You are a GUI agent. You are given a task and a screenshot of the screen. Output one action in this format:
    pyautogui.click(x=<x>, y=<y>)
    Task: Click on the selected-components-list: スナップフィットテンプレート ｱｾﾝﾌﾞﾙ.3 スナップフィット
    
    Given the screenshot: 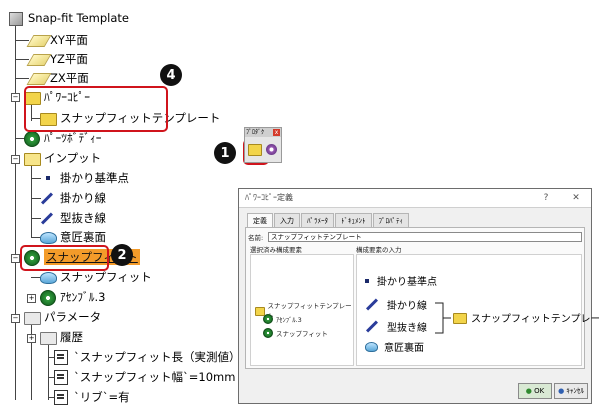 What is the action you would take?
    pyautogui.click(x=302, y=310)
    